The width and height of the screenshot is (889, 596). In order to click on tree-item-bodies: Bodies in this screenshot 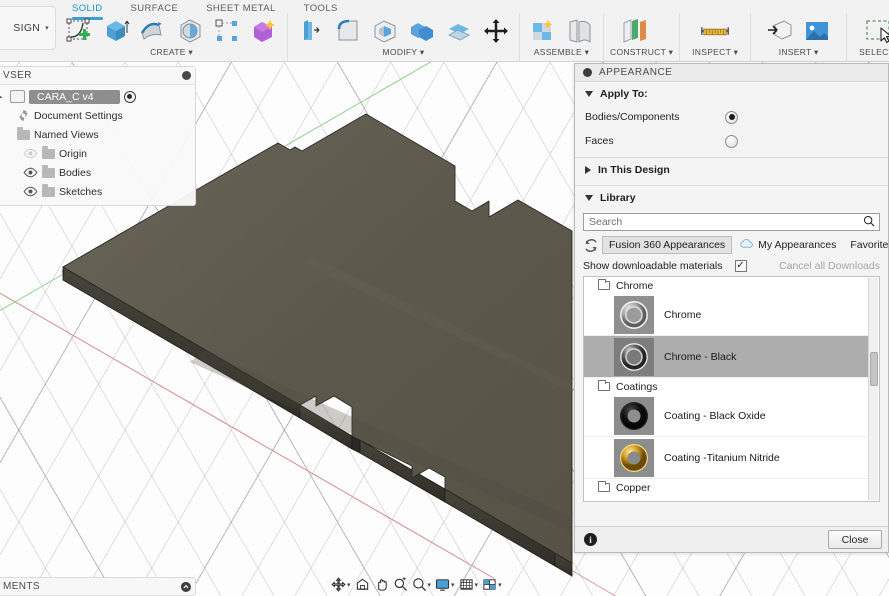, I will do `click(97, 172)`.